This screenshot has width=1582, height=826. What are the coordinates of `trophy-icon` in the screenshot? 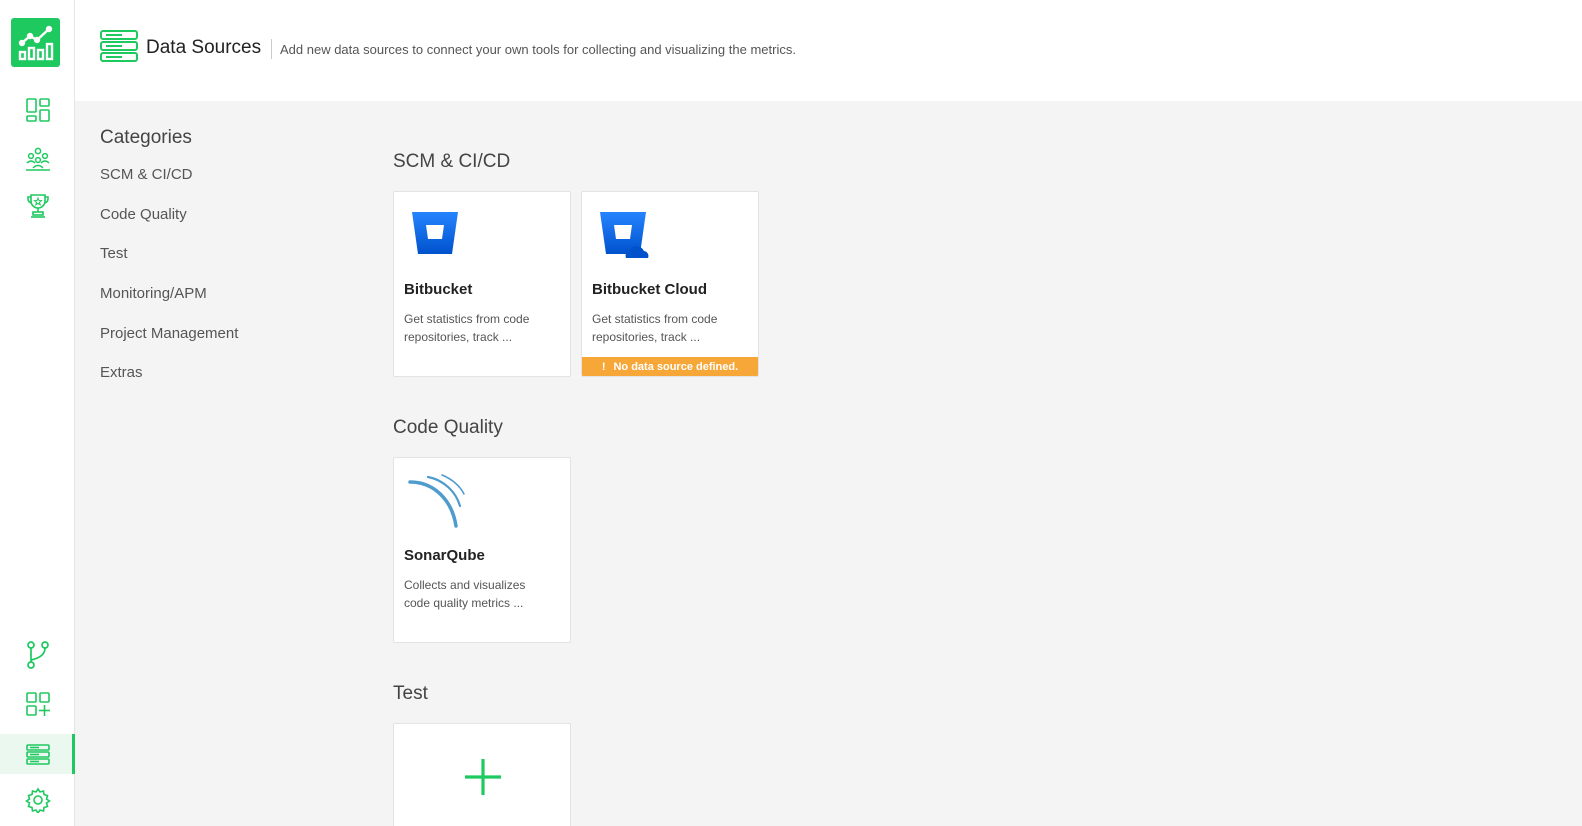 It's located at (37, 206).